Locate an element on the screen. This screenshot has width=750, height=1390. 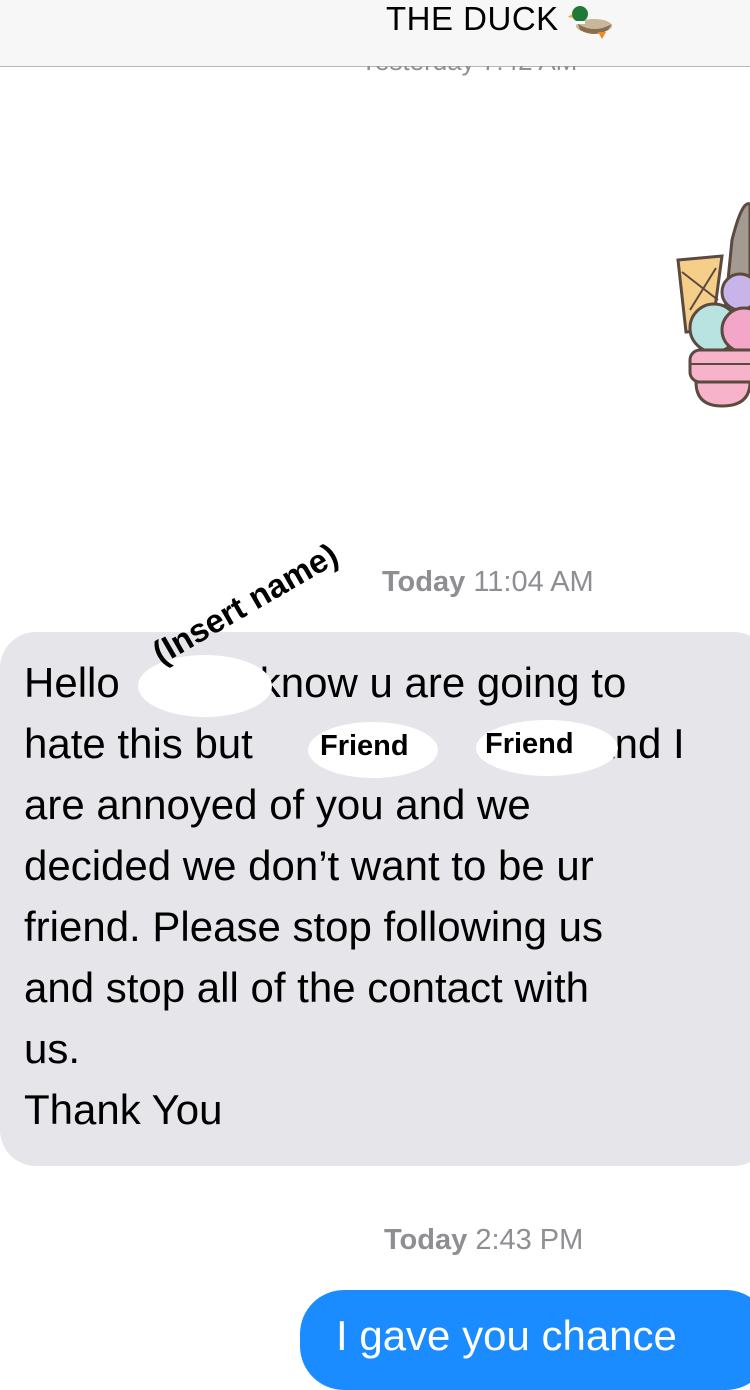
message-line: decided we don’t want to be ur is located at coordinates (309, 865).